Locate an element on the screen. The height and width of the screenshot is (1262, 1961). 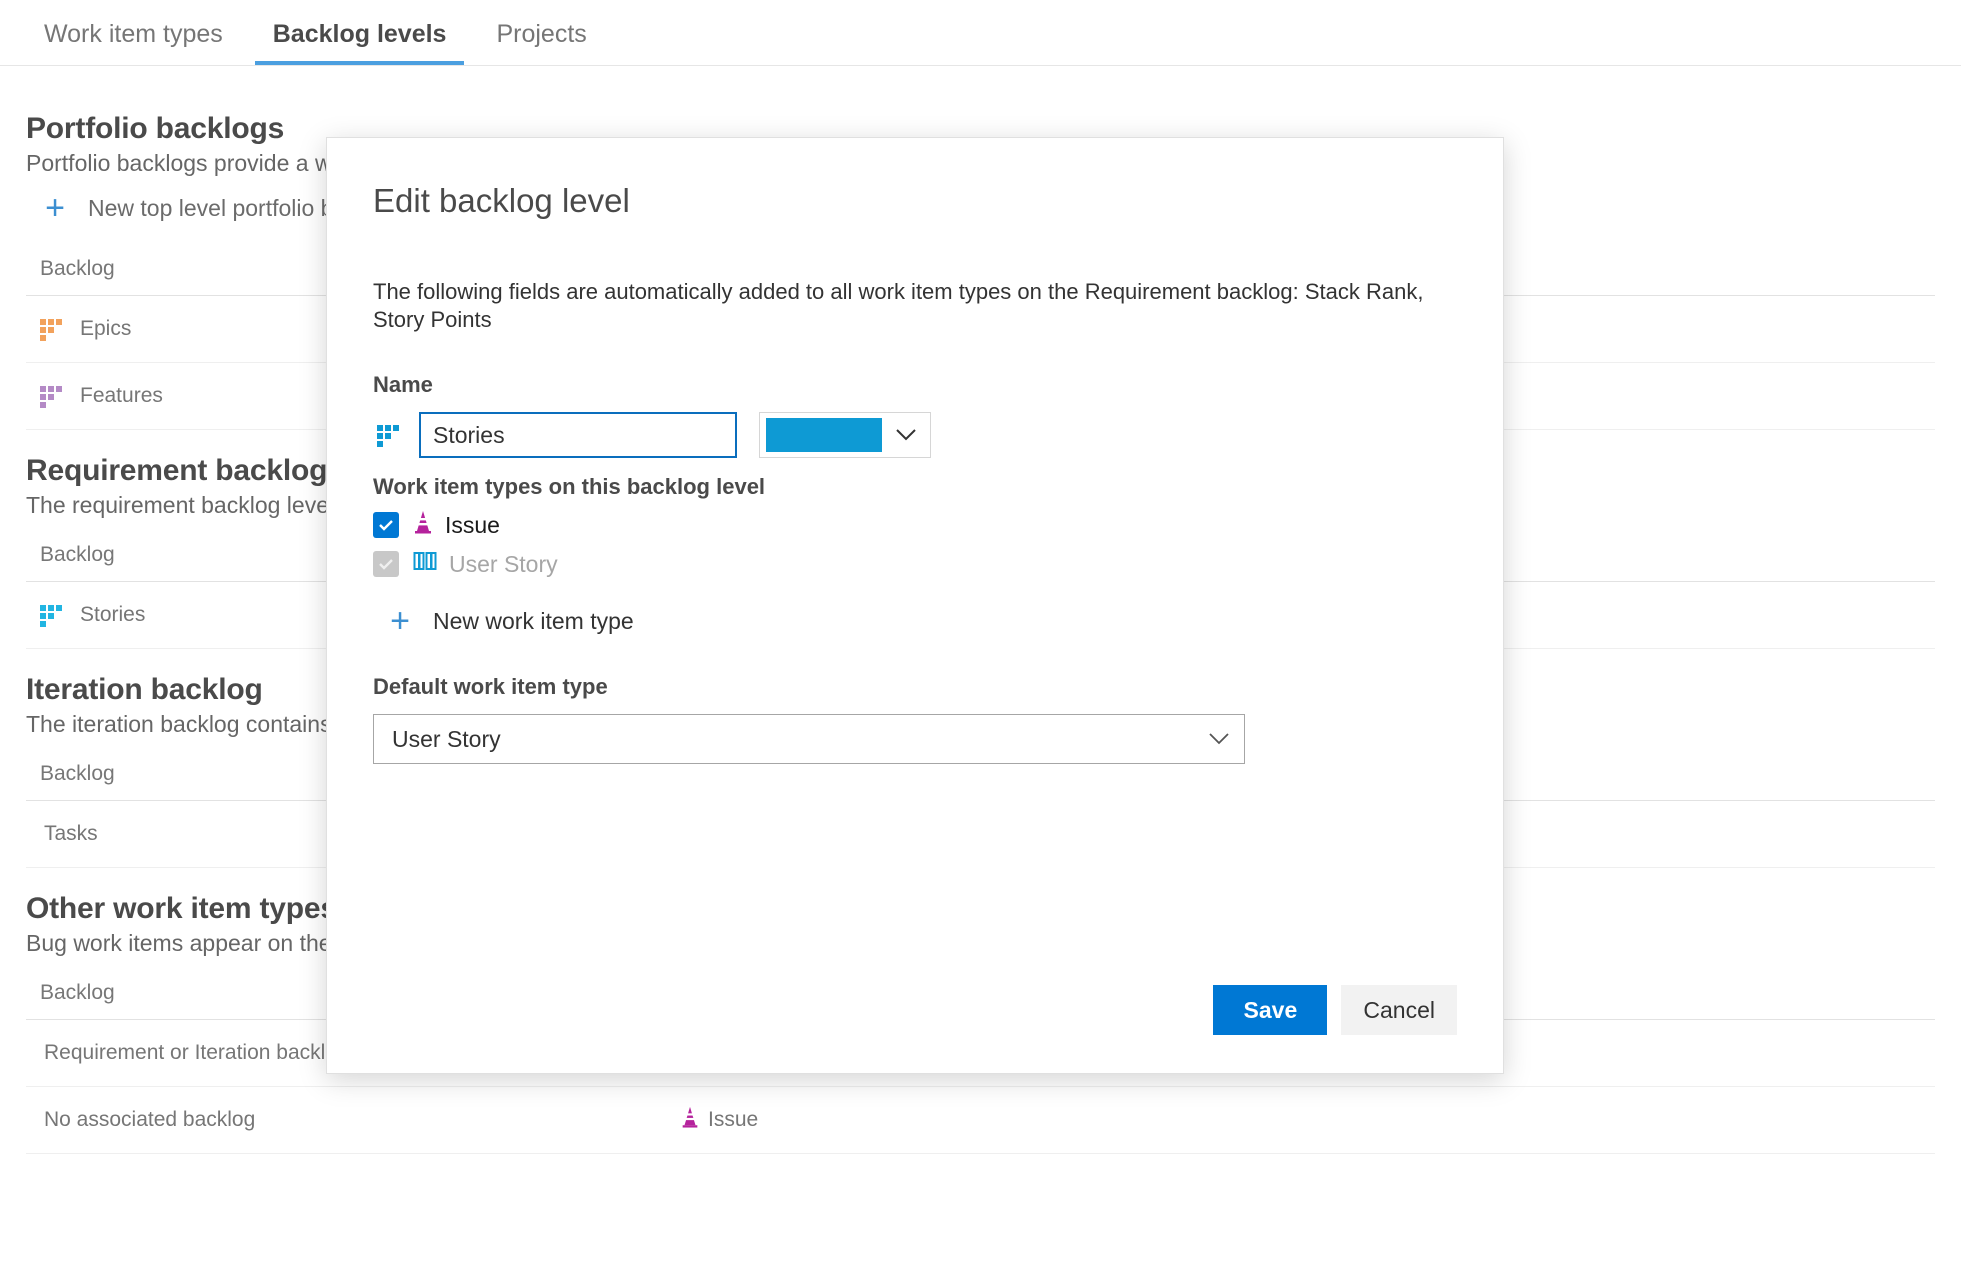
default-work-item-type-label: Default work item type is located at coordinates (490, 687).